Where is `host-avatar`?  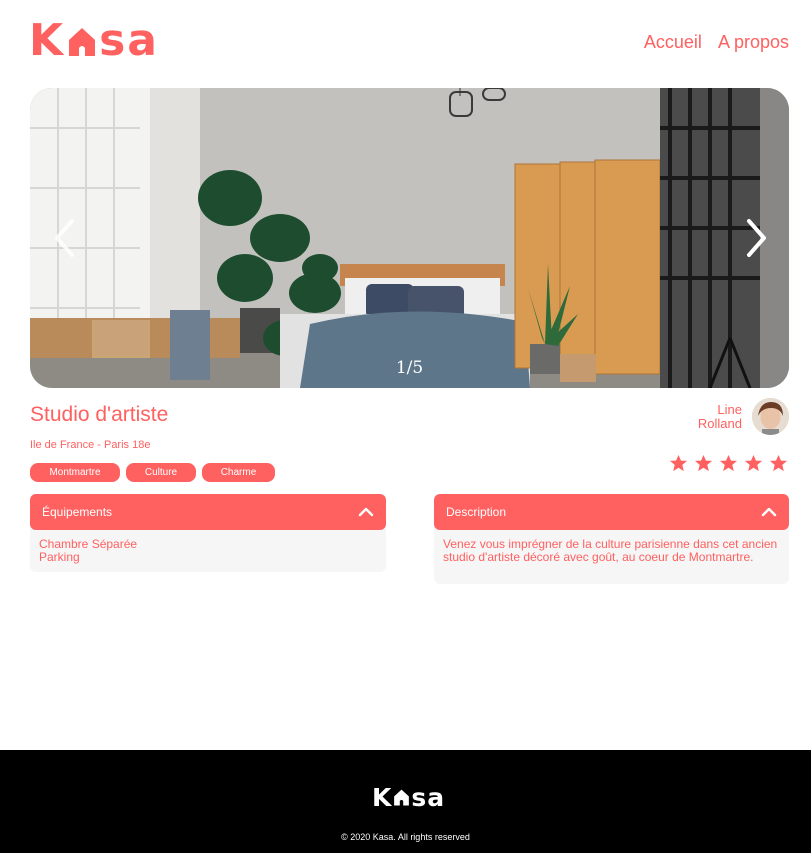
host-avatar is located at coordinates (770, 416).